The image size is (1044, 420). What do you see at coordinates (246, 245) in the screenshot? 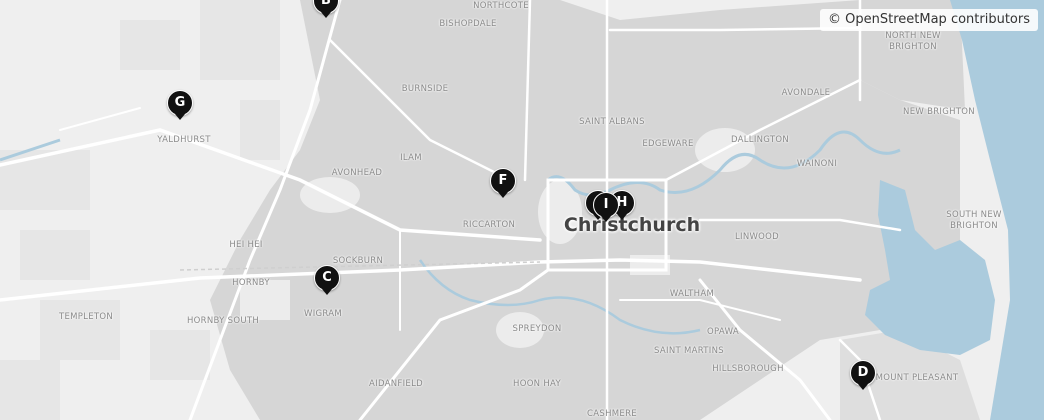
I see `suburb-label-hei-hei: HEI HEI` at bounding box center [246, 245].